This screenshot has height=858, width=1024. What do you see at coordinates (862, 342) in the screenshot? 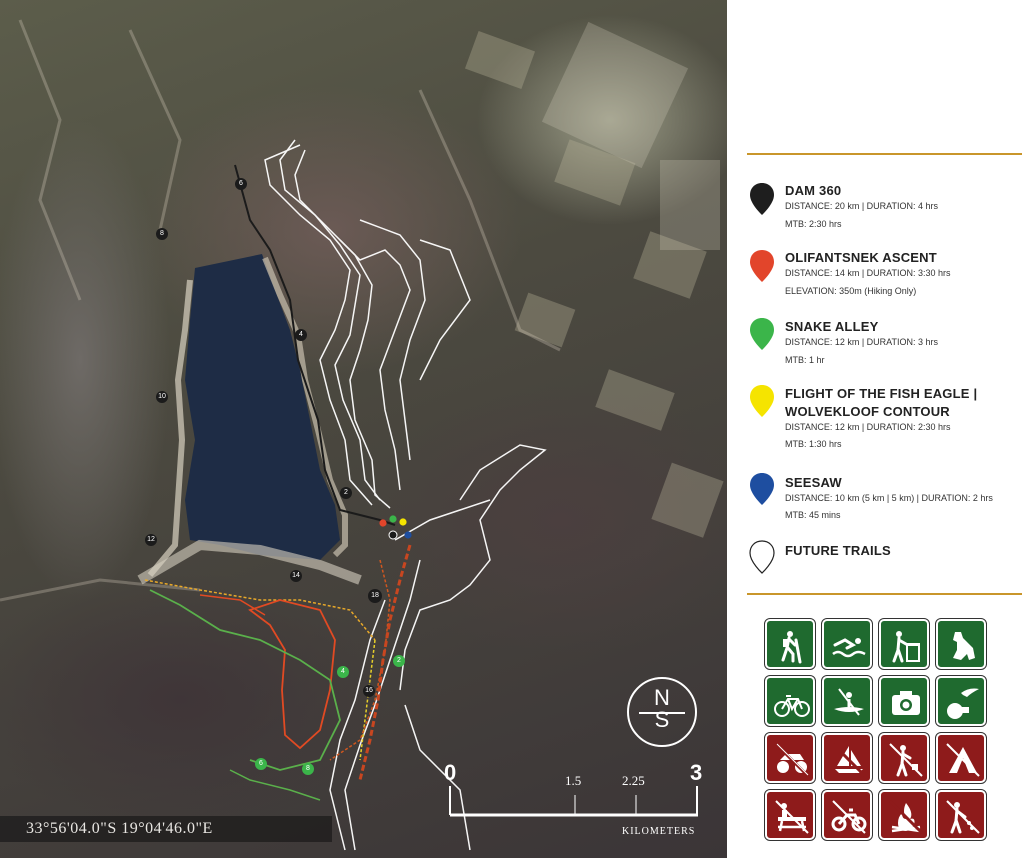
I see `trail-details: DISTANCE: 12 km | DURATION: 3 hrs` at bounding box center [862, 342].